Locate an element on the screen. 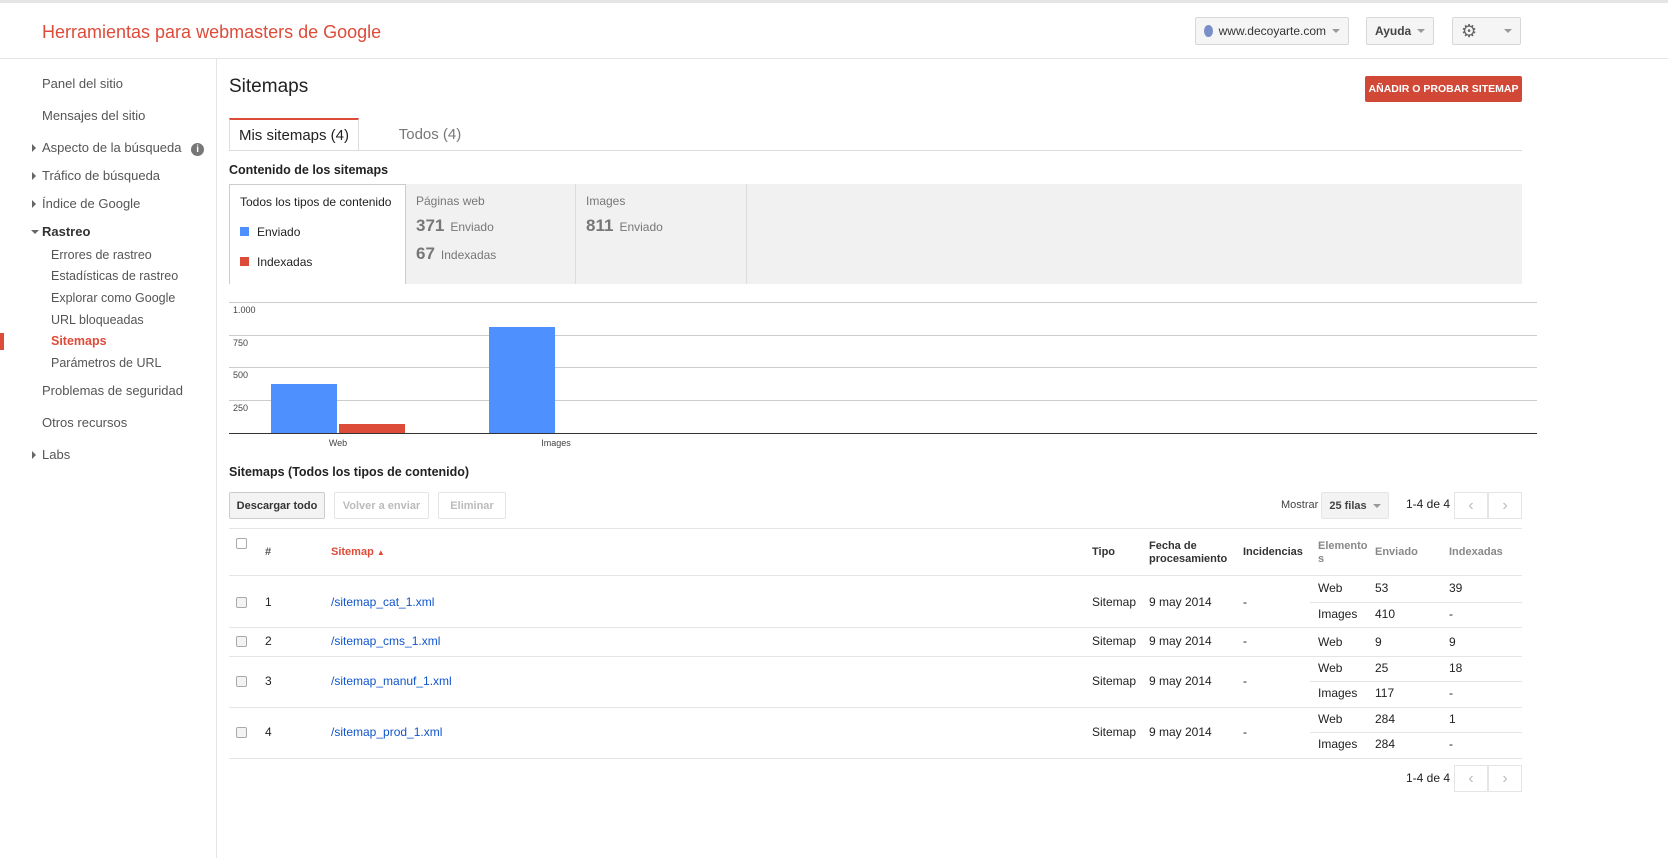 This screenshot has height=858, width=1668. sort-asc-icon: ▲ is located at coordinates (380, 552).